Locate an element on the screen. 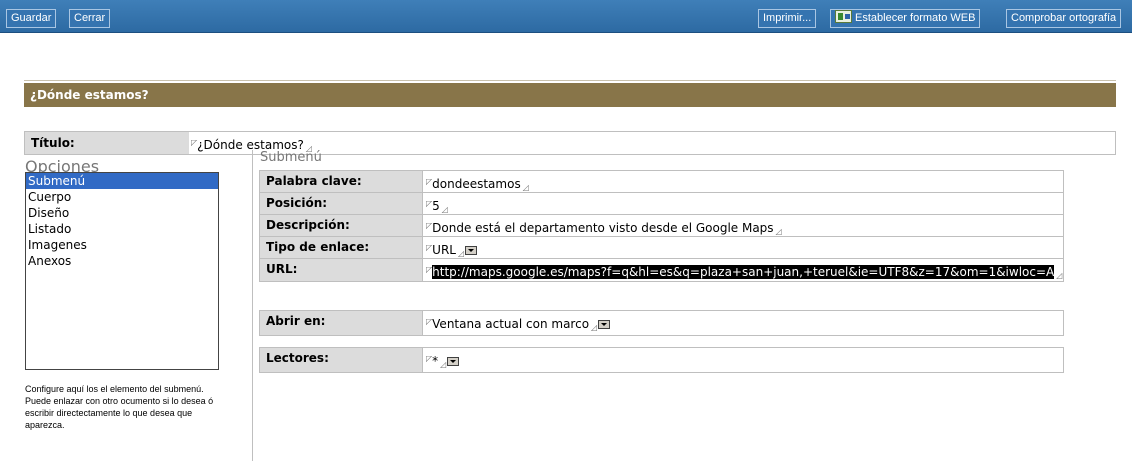 This screenshot has height=461, width=1132. close-button: Cerrar is located at coordinates (90, 18).